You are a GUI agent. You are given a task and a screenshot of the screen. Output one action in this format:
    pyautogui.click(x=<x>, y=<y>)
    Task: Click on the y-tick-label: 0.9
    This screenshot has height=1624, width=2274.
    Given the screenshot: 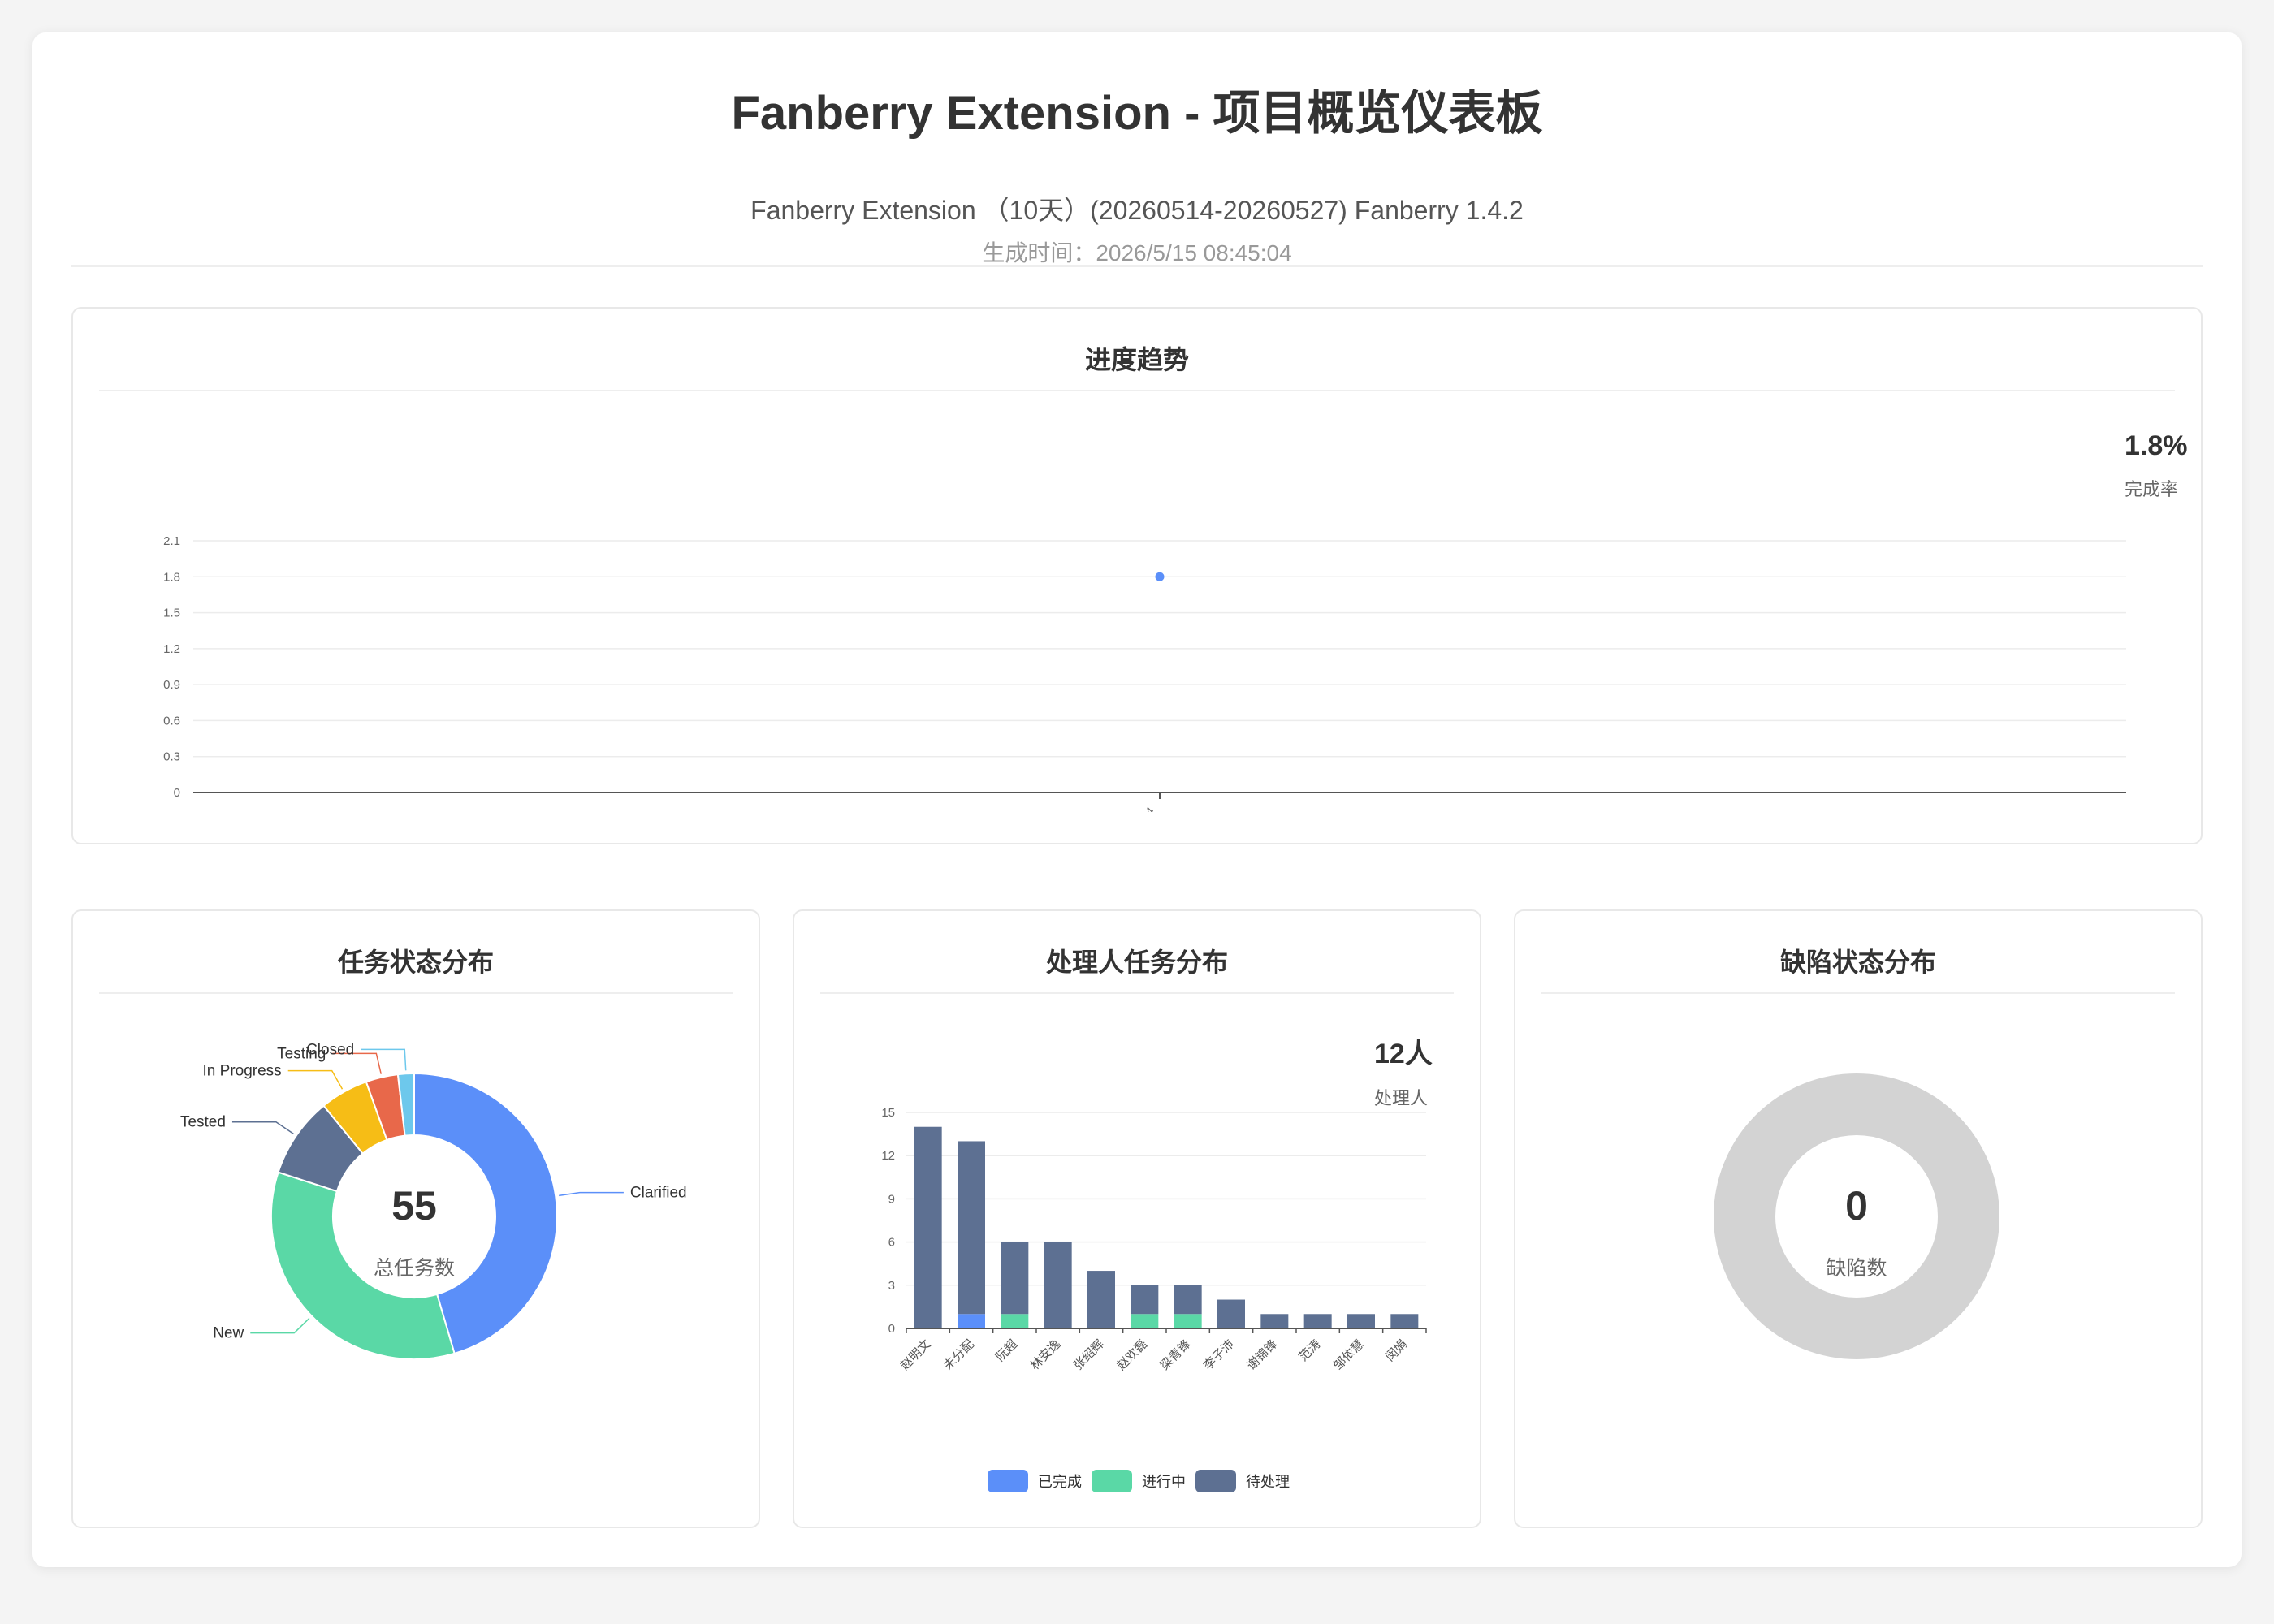 What is the action you would take?
    pyautogui.click(x=171, y=685)
    